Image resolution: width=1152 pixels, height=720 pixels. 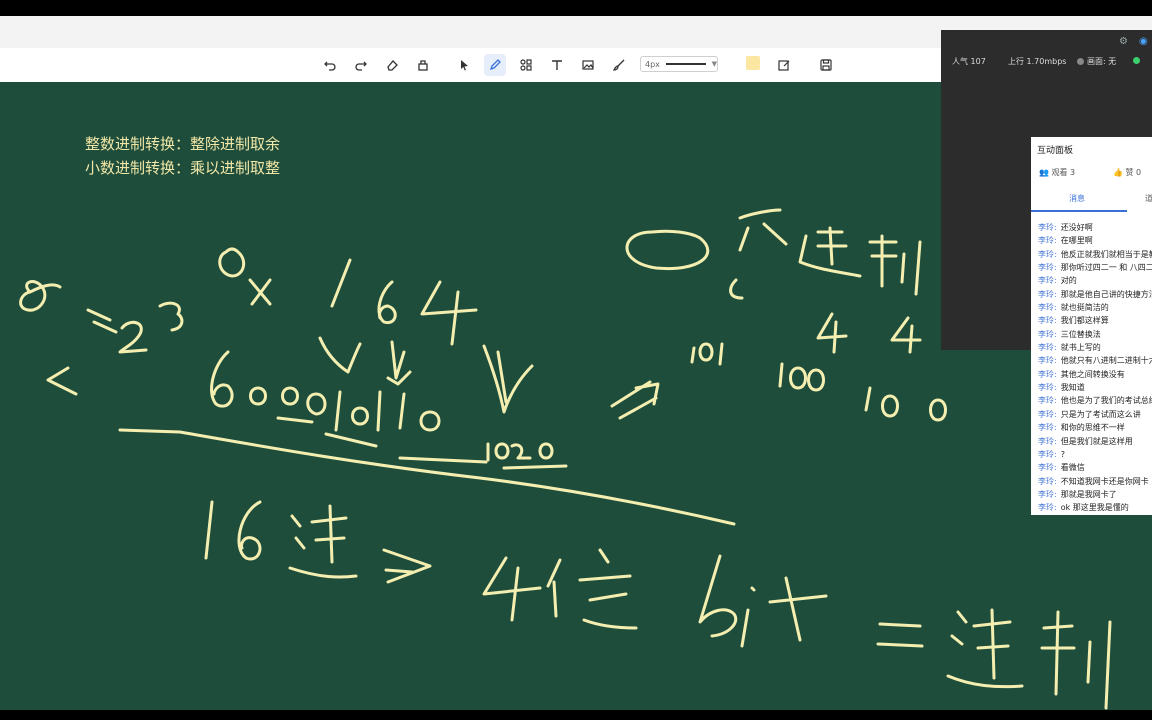 I want to click on message-text: 他就只有八进制二进制十六, so click(x=1106, y=361).